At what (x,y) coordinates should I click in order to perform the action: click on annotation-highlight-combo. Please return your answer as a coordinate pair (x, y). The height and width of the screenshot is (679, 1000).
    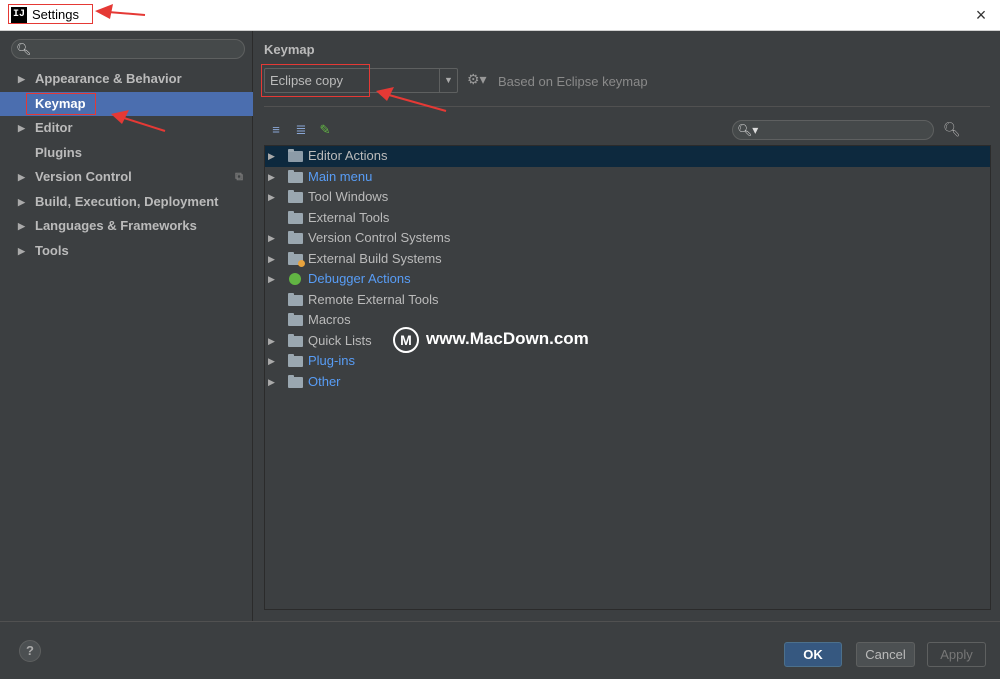
    Looking at the image, I should click on (315, 80).